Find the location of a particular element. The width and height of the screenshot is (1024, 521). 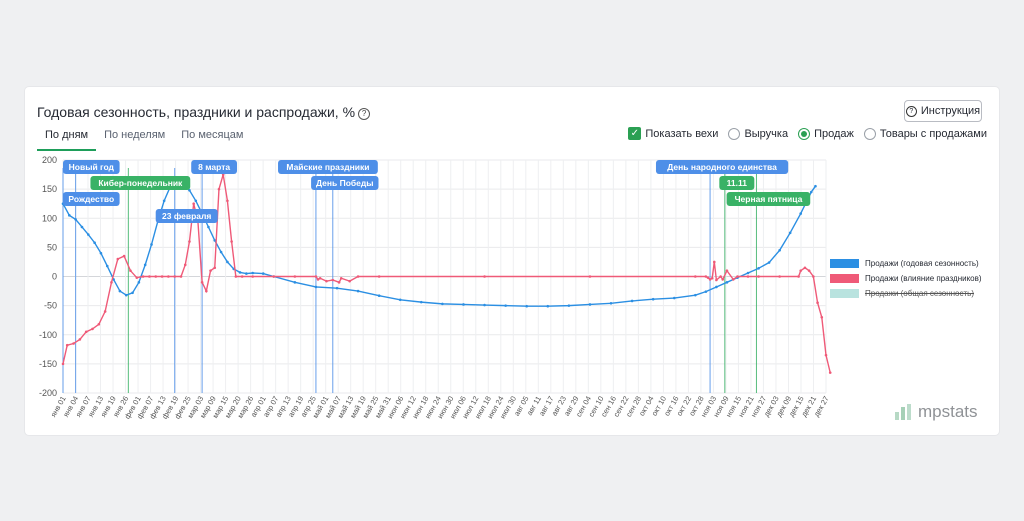

milestone-label: Черная пятница is located at coordinates (769, 199).